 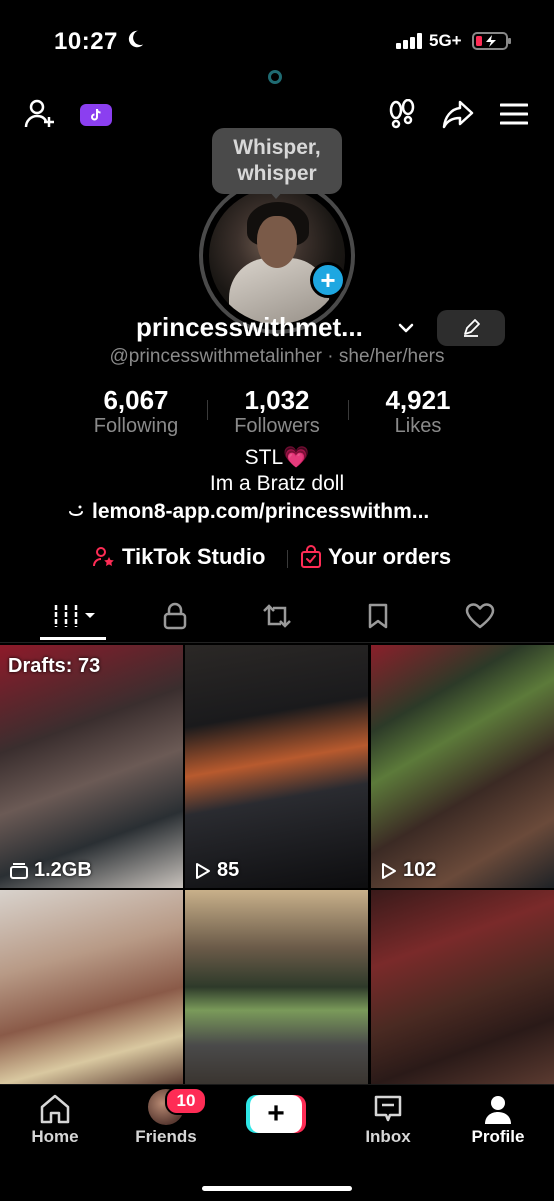 I want to click on share-icon, so click(x=458, y=114).